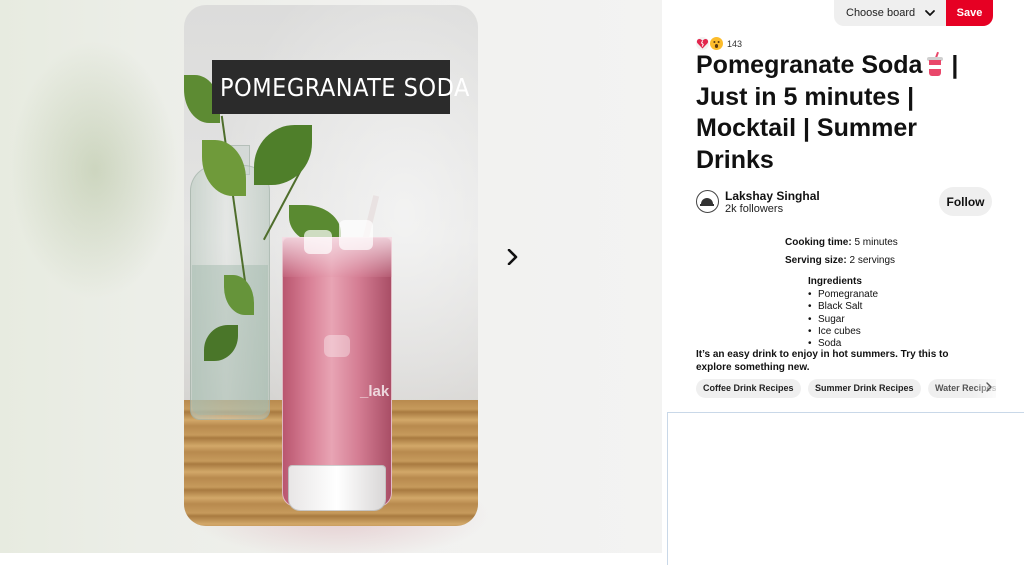 Image resolution: width=1024 pixels, height=565 pixels. I want to click on image-title-band: POMEGRANATE SODA, so click(345, 87).